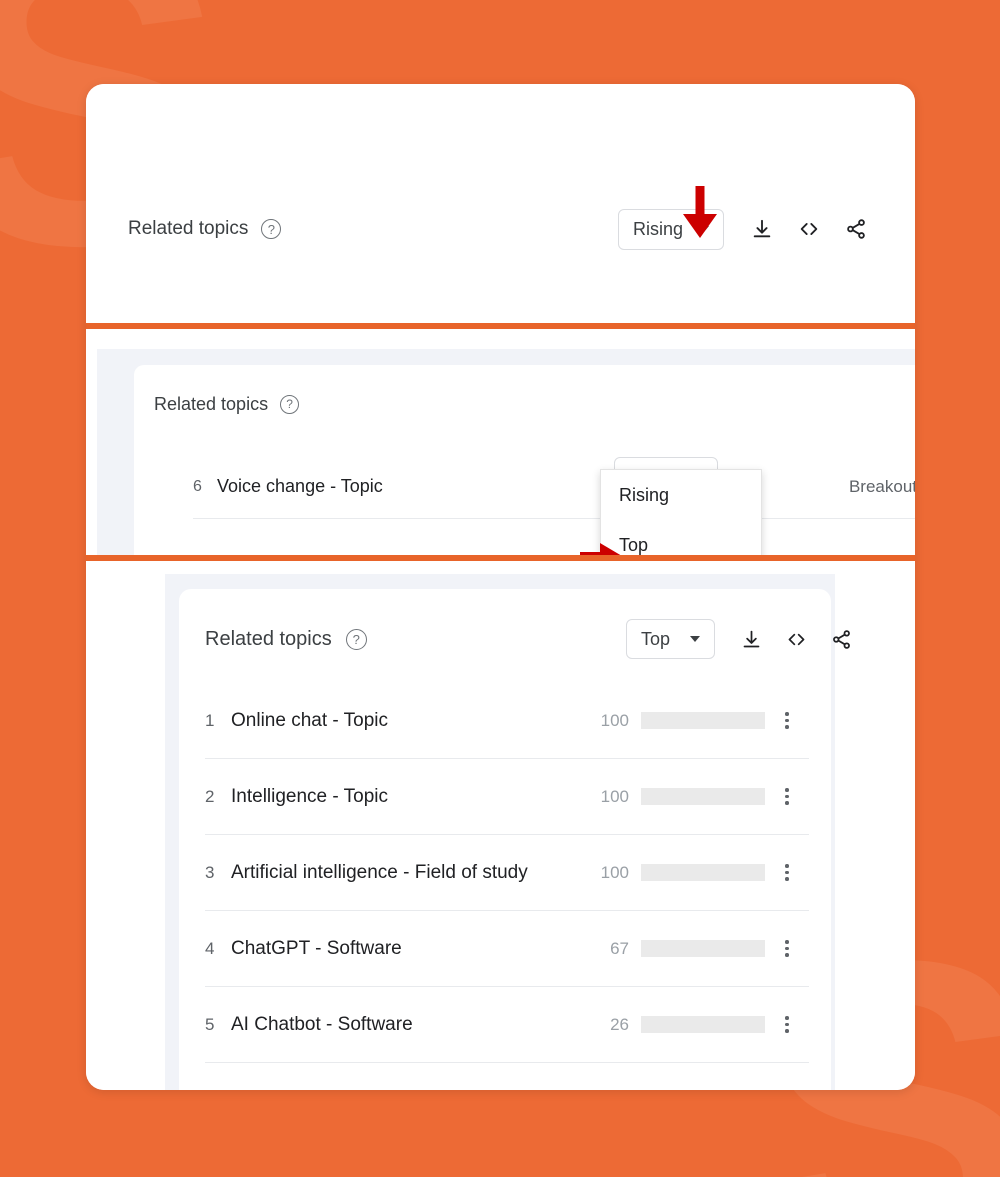  I want to click on row-rank: 3, so click(210, 872).